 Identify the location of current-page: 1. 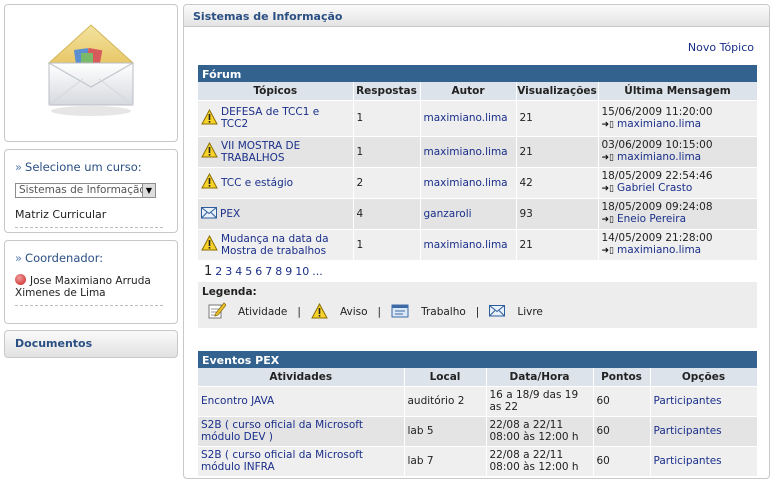
(208, 271).